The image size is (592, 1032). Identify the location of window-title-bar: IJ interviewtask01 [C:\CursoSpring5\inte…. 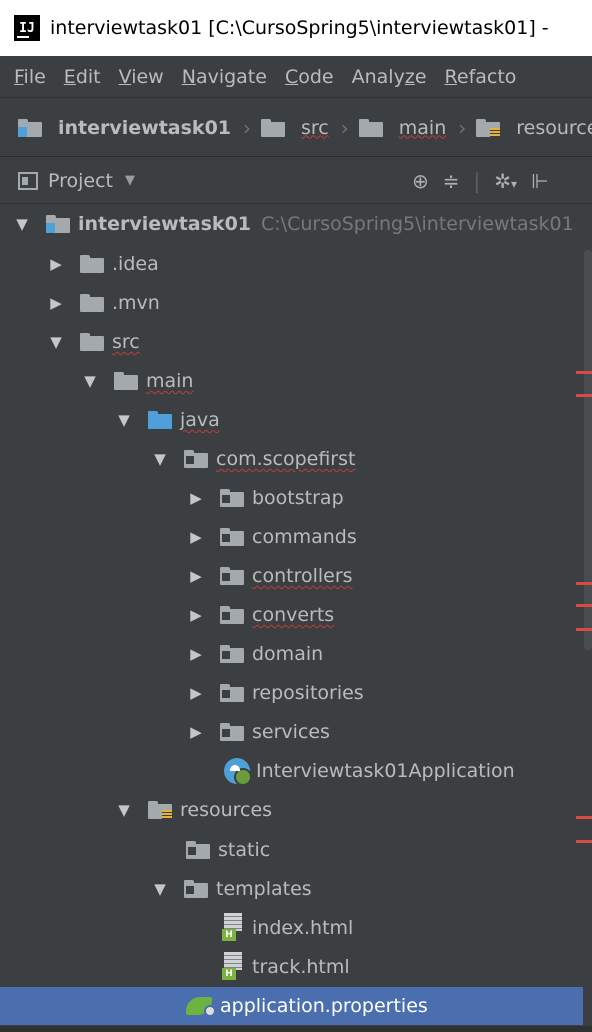
(296, 28).